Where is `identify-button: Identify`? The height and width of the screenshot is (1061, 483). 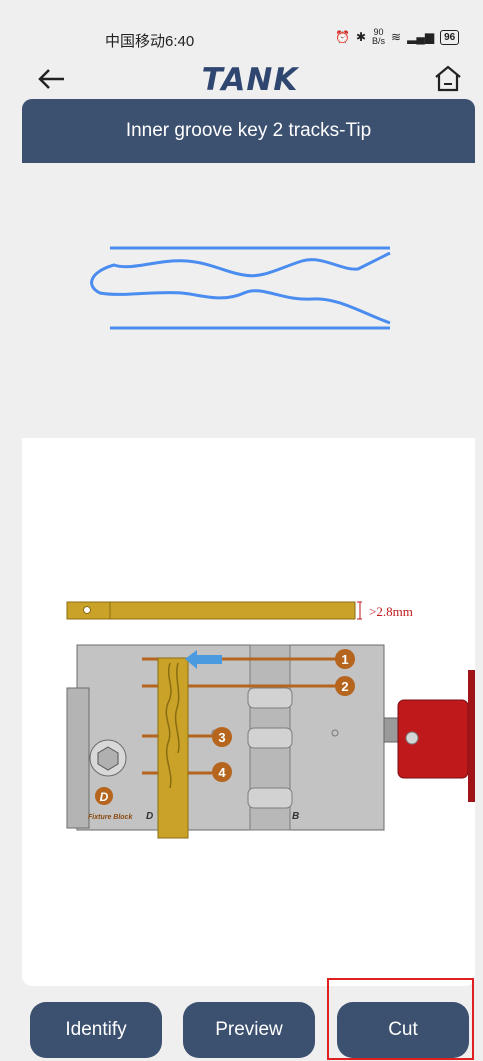 identify-button: Identify is located at coordinates (96, 1030).